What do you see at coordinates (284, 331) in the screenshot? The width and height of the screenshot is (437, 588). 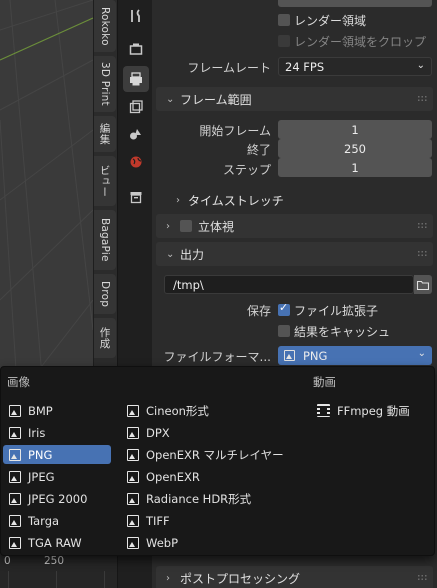 I see `cache-result-checkbox` at bounding box center [284, 331].